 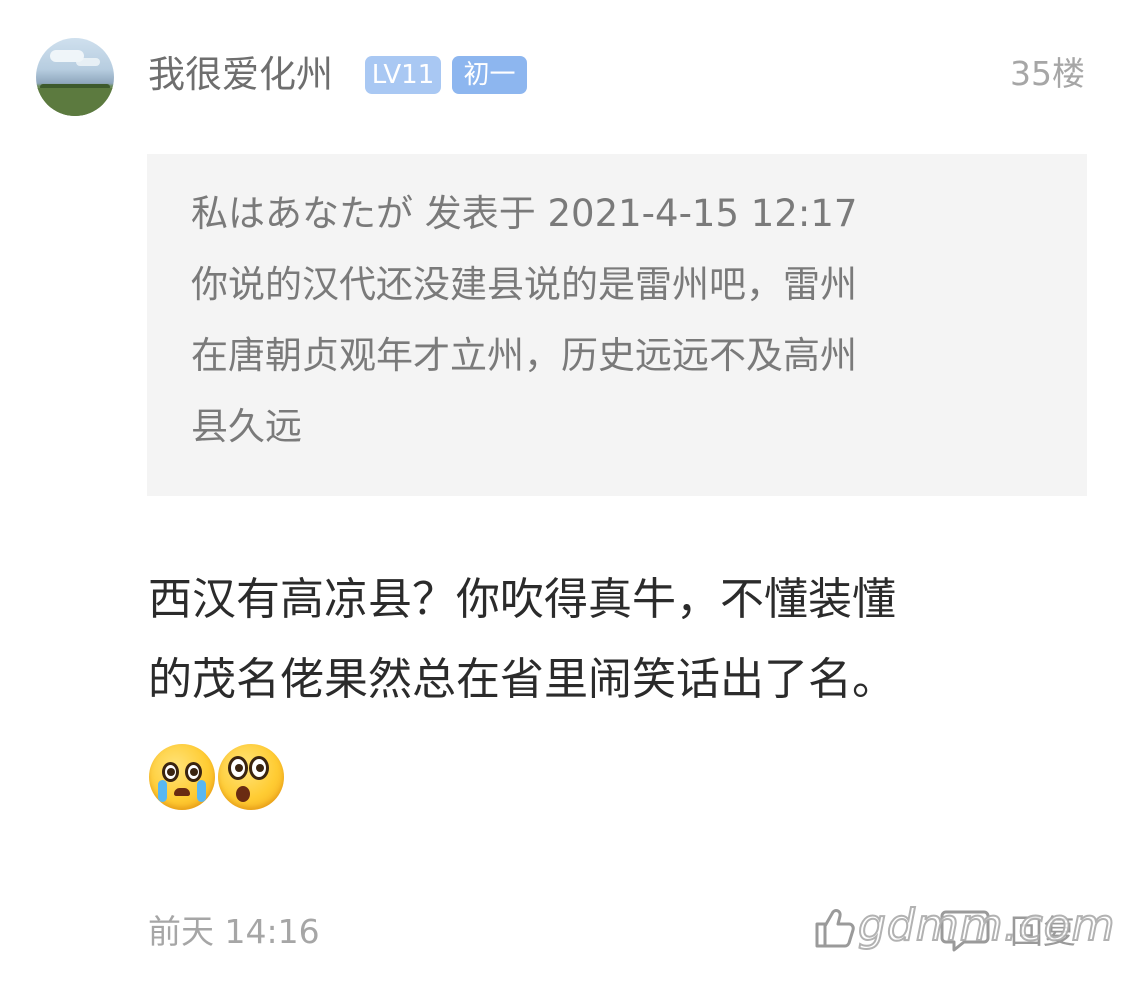 I want to click on post-content-line: 的茂名佬果然总在省里闹笑话出了名。, so click(x=522, y=679).